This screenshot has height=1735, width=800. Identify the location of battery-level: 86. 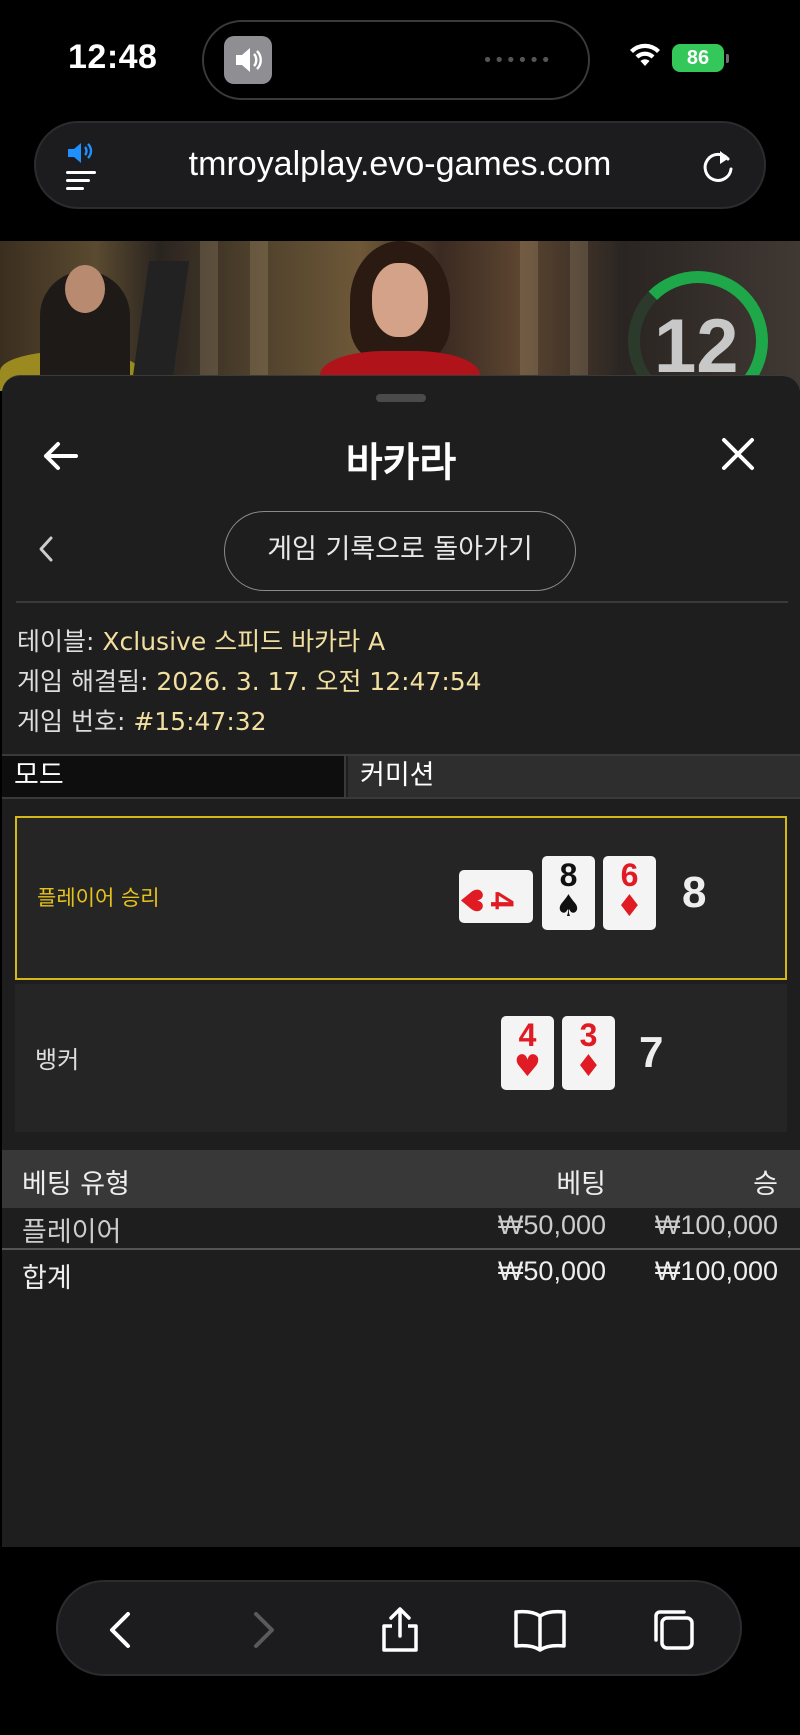
(698, 58).